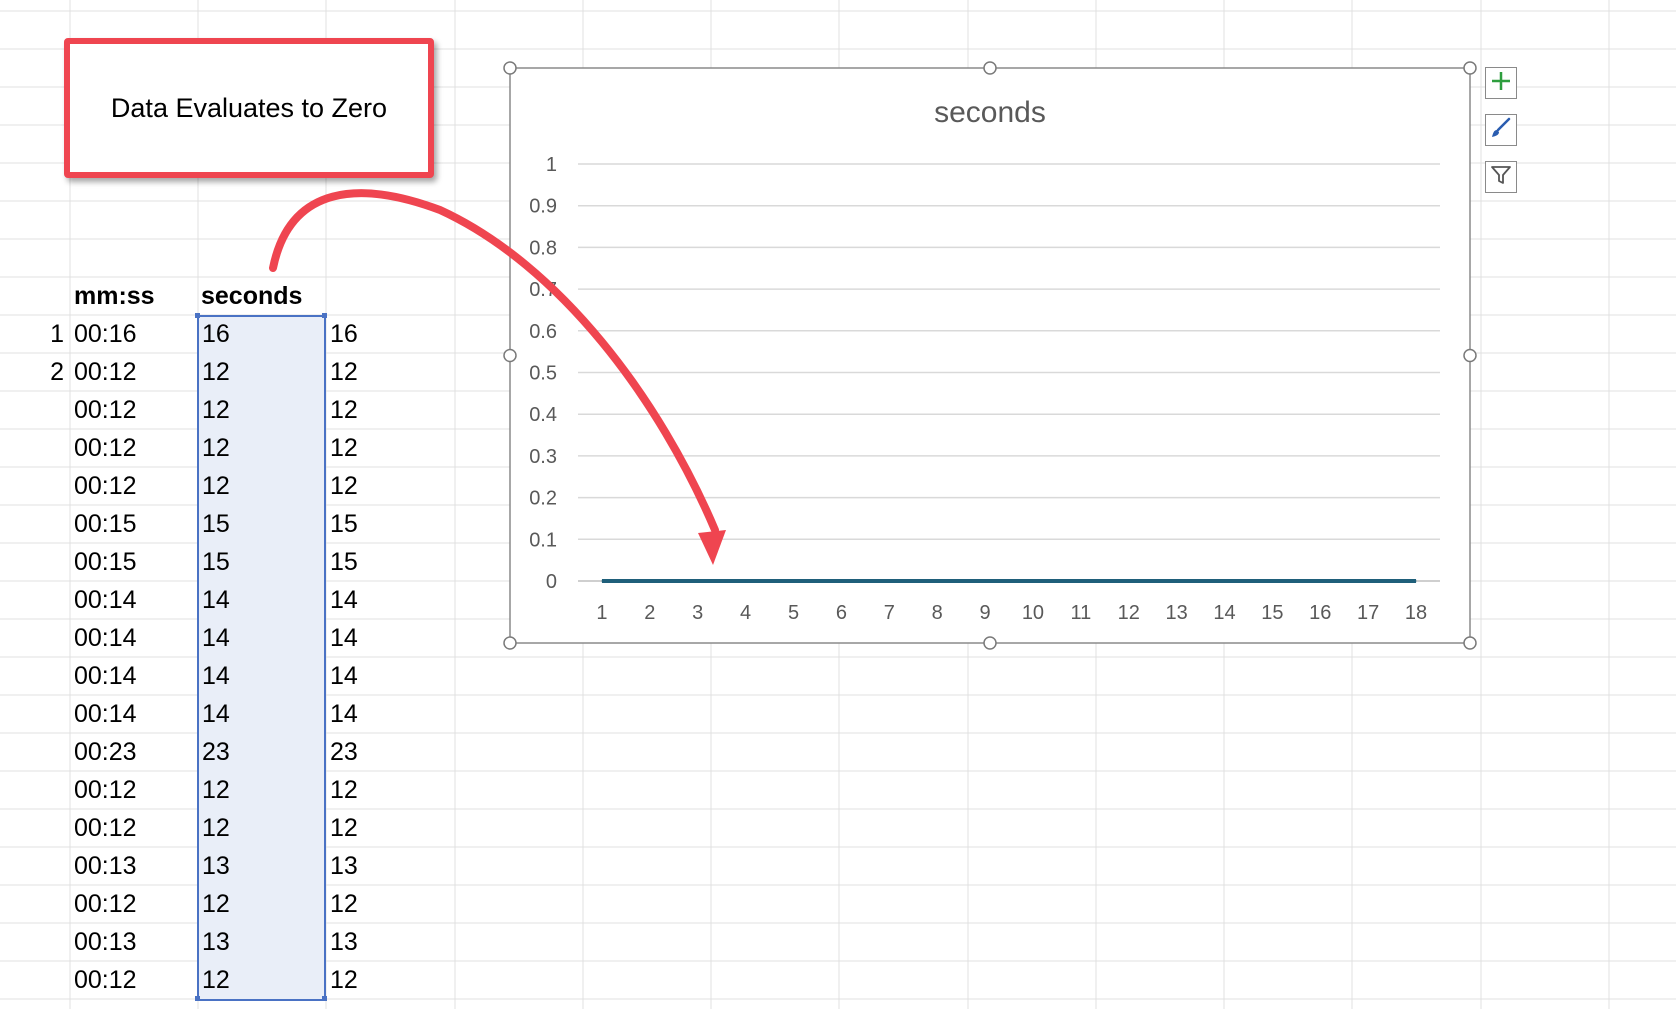 This screenshot has height=1009, width=1676. Describe the element at coordinates (543, 540) in the screenshot. I see `y-tick-label: 0.1` at that location.